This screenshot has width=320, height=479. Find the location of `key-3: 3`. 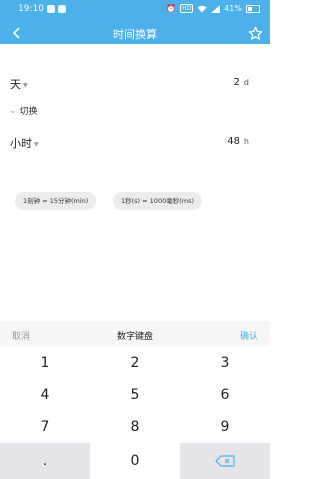

key-3: 3 is located at coordinates (225, 362).